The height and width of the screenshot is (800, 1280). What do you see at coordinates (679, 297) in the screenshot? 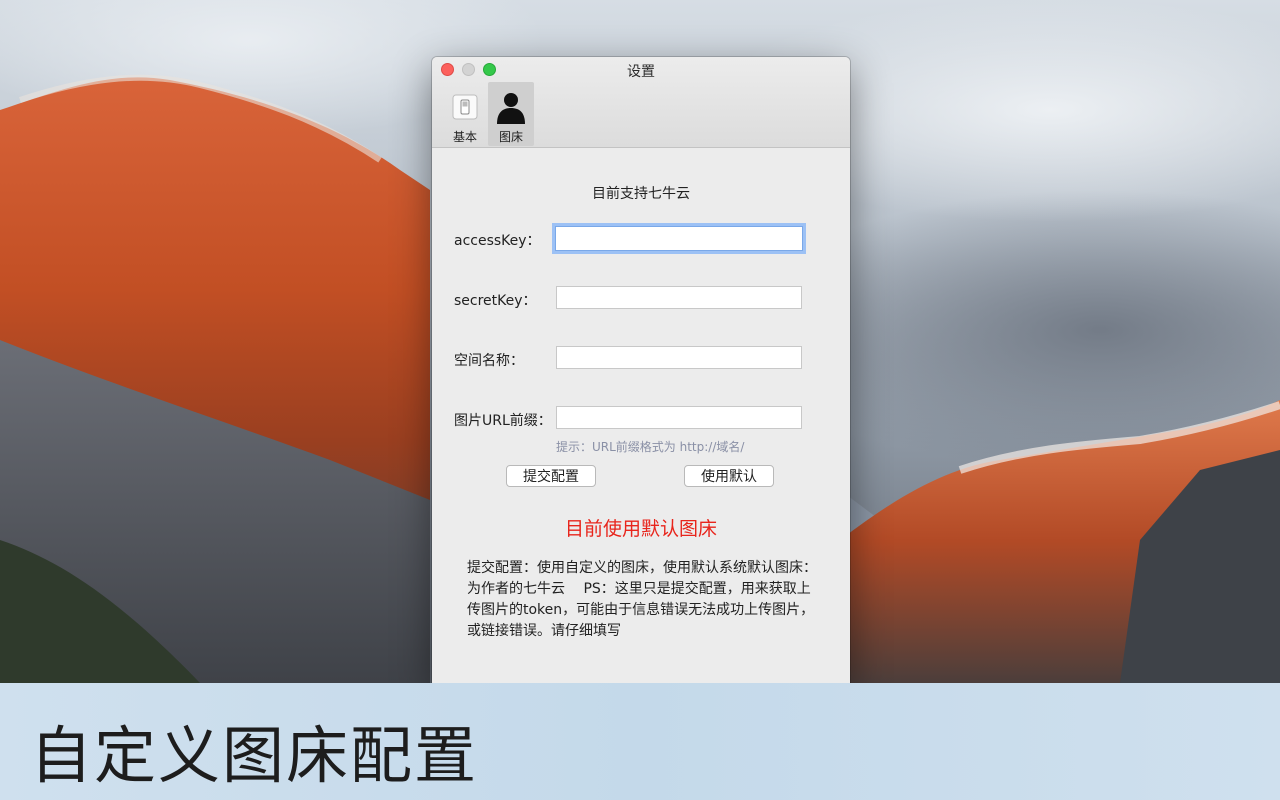
I see `secret-key-input` at bounding box center [679, 297].